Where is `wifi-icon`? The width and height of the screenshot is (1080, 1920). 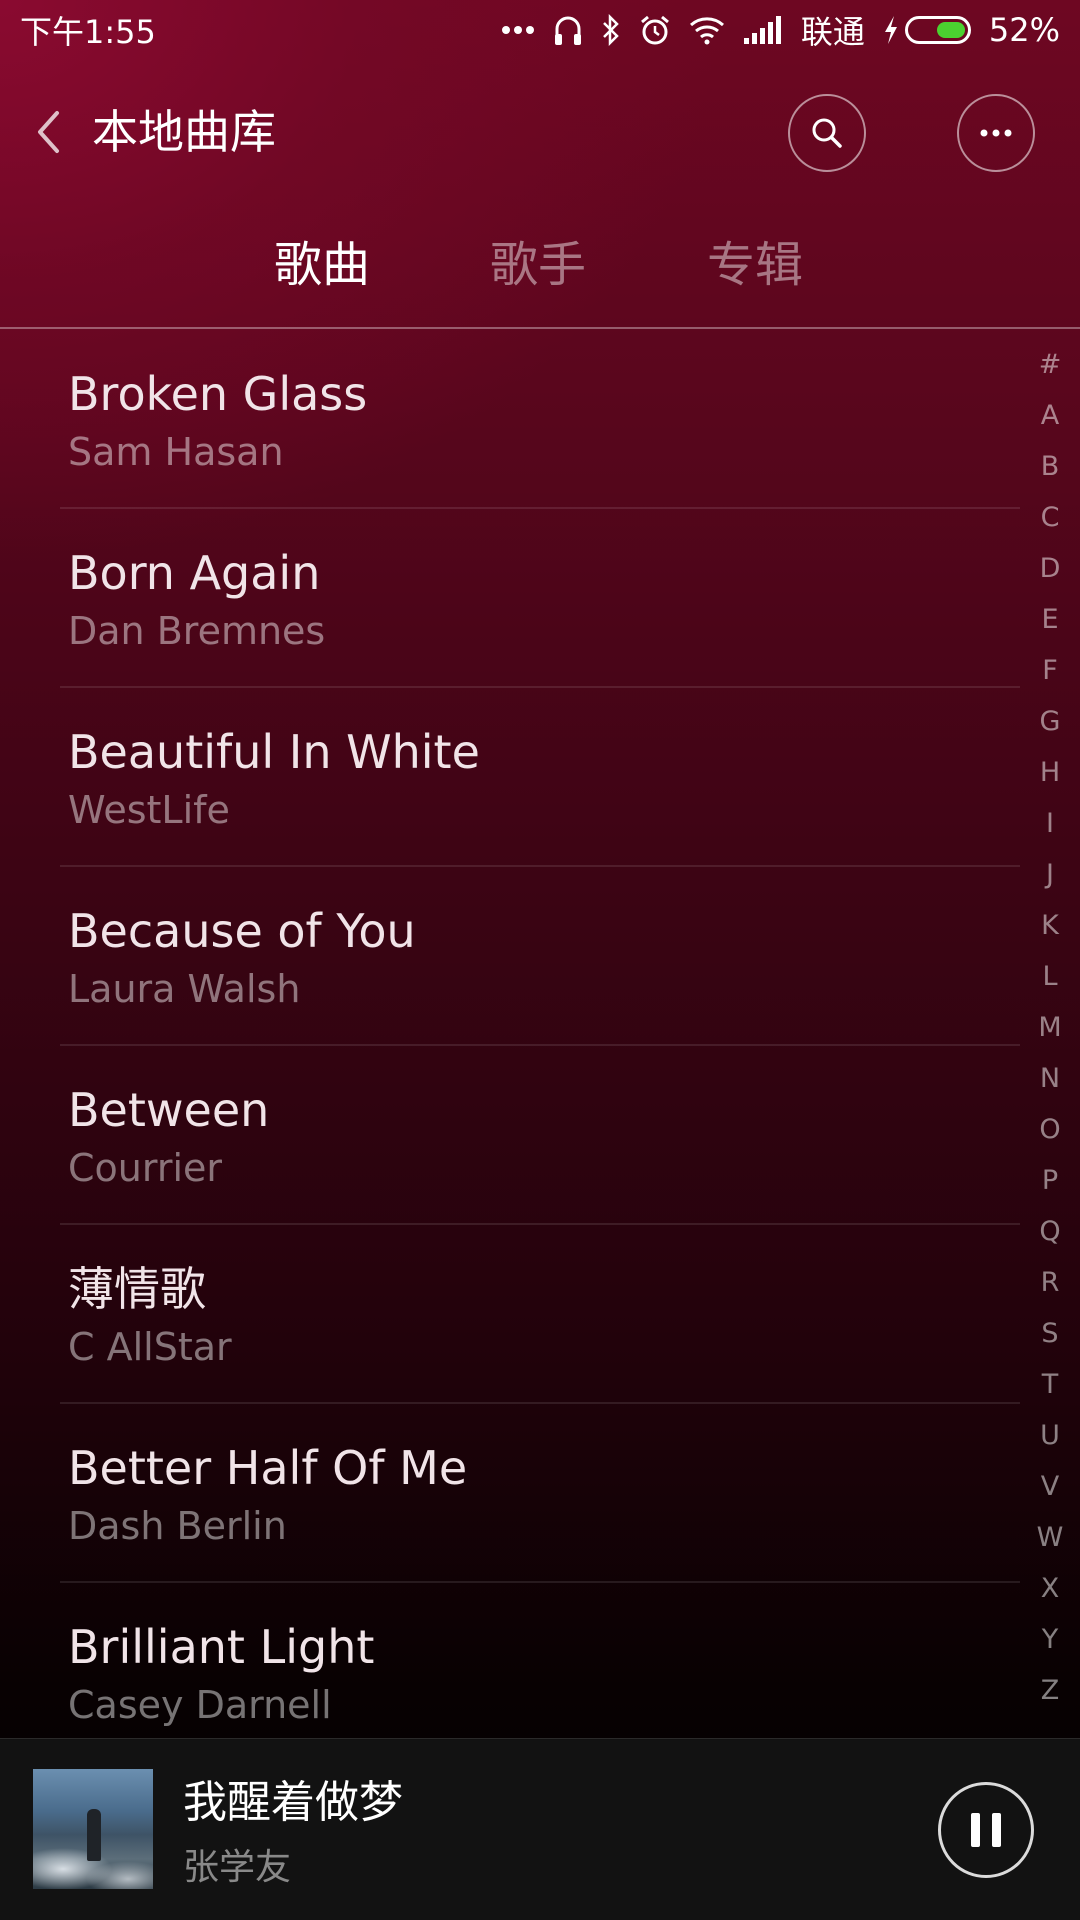 wifi-icon is located at coordinates (707, 30).